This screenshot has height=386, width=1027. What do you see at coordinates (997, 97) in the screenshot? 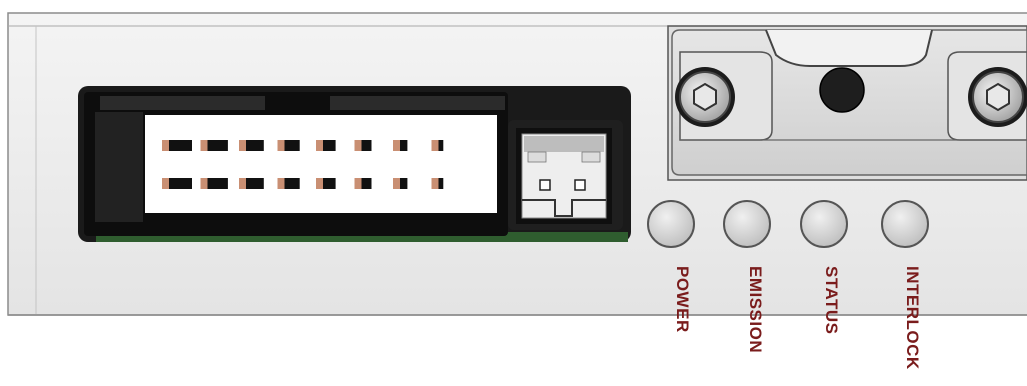
I see `right-screw-icon` at bounding box center [997, 97].